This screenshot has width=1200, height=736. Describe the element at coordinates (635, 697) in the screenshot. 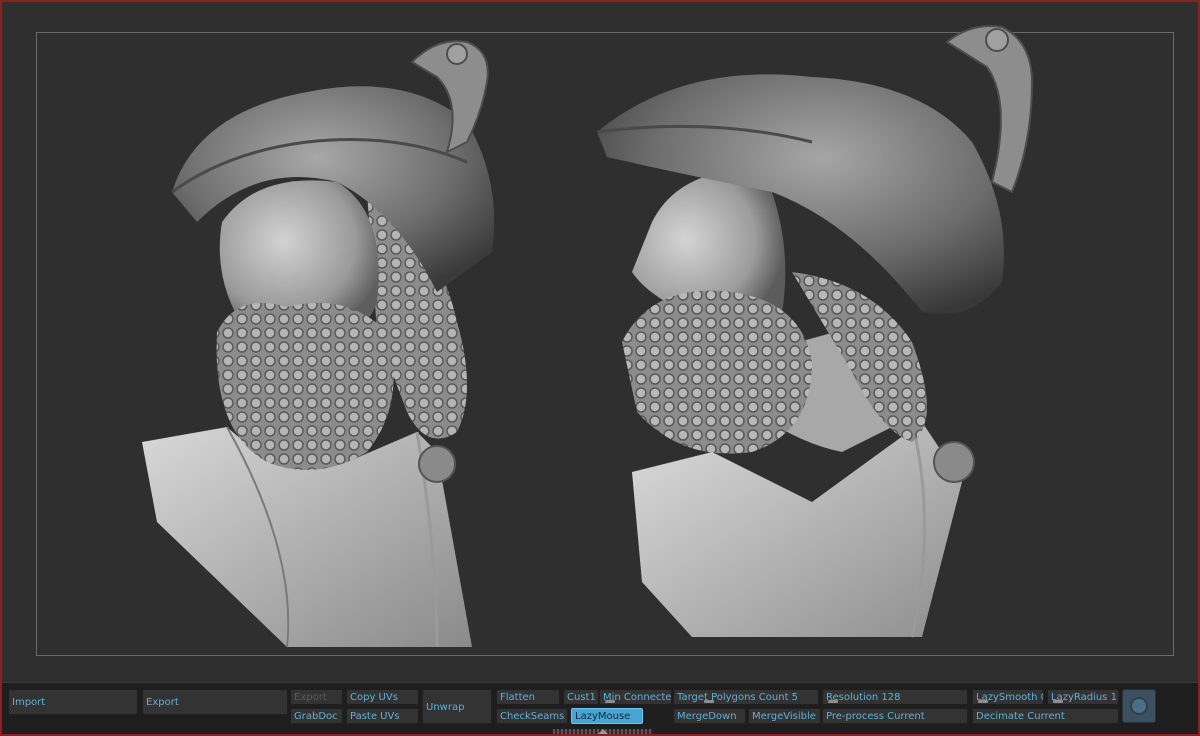

I see `min-connected-points-slider: Min Connected Points` at that location.